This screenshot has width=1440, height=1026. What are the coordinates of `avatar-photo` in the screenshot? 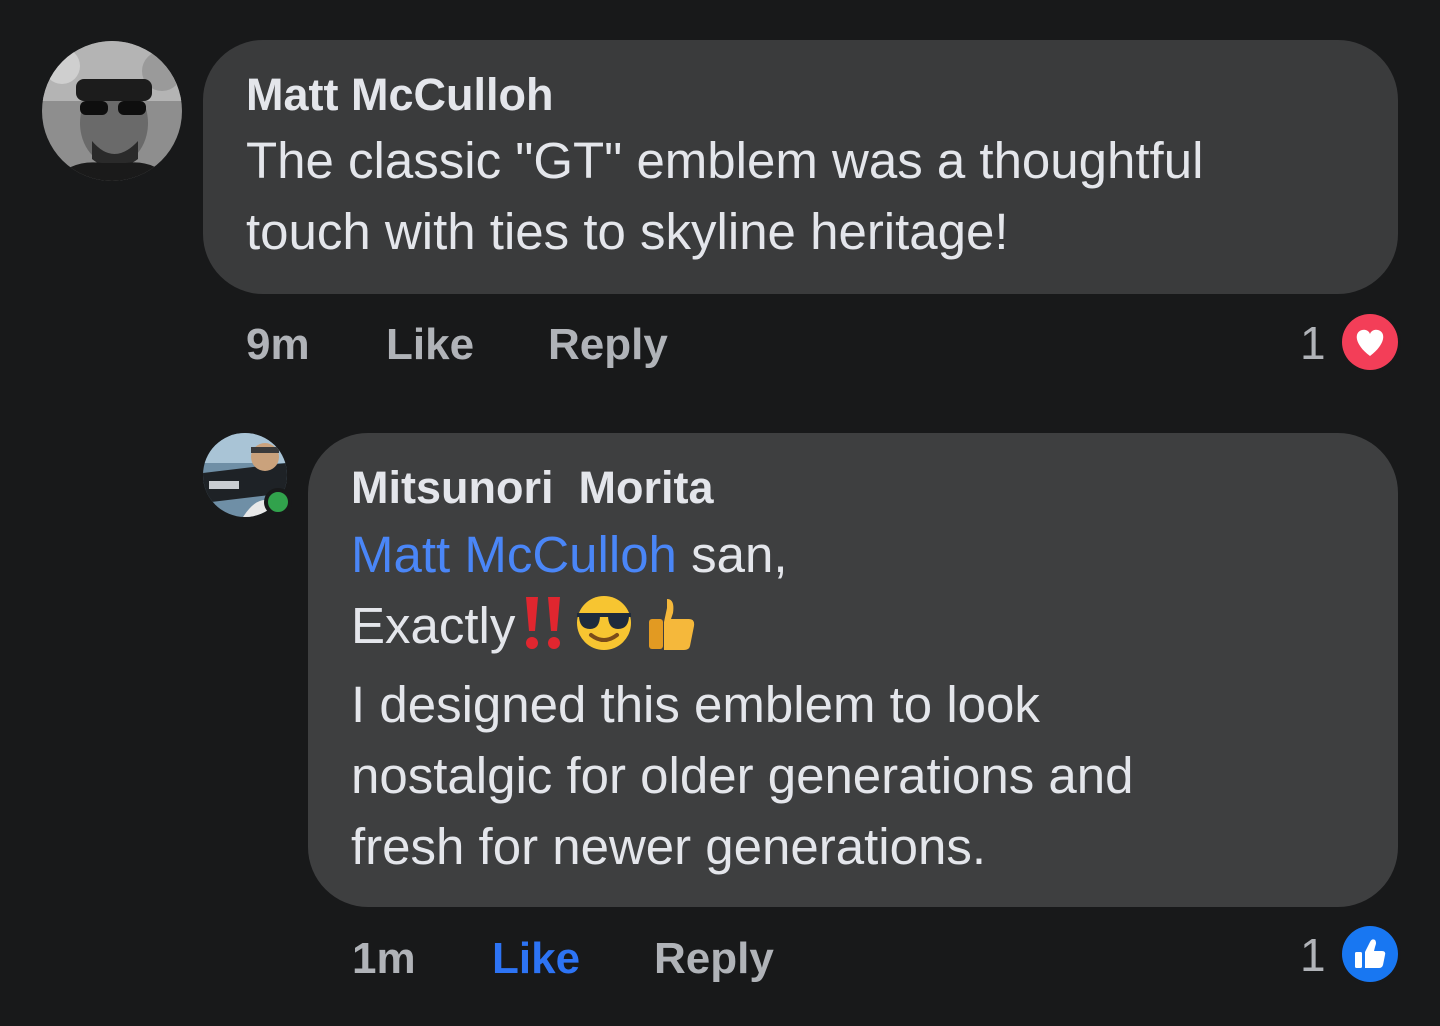 It's located at (112, 111).